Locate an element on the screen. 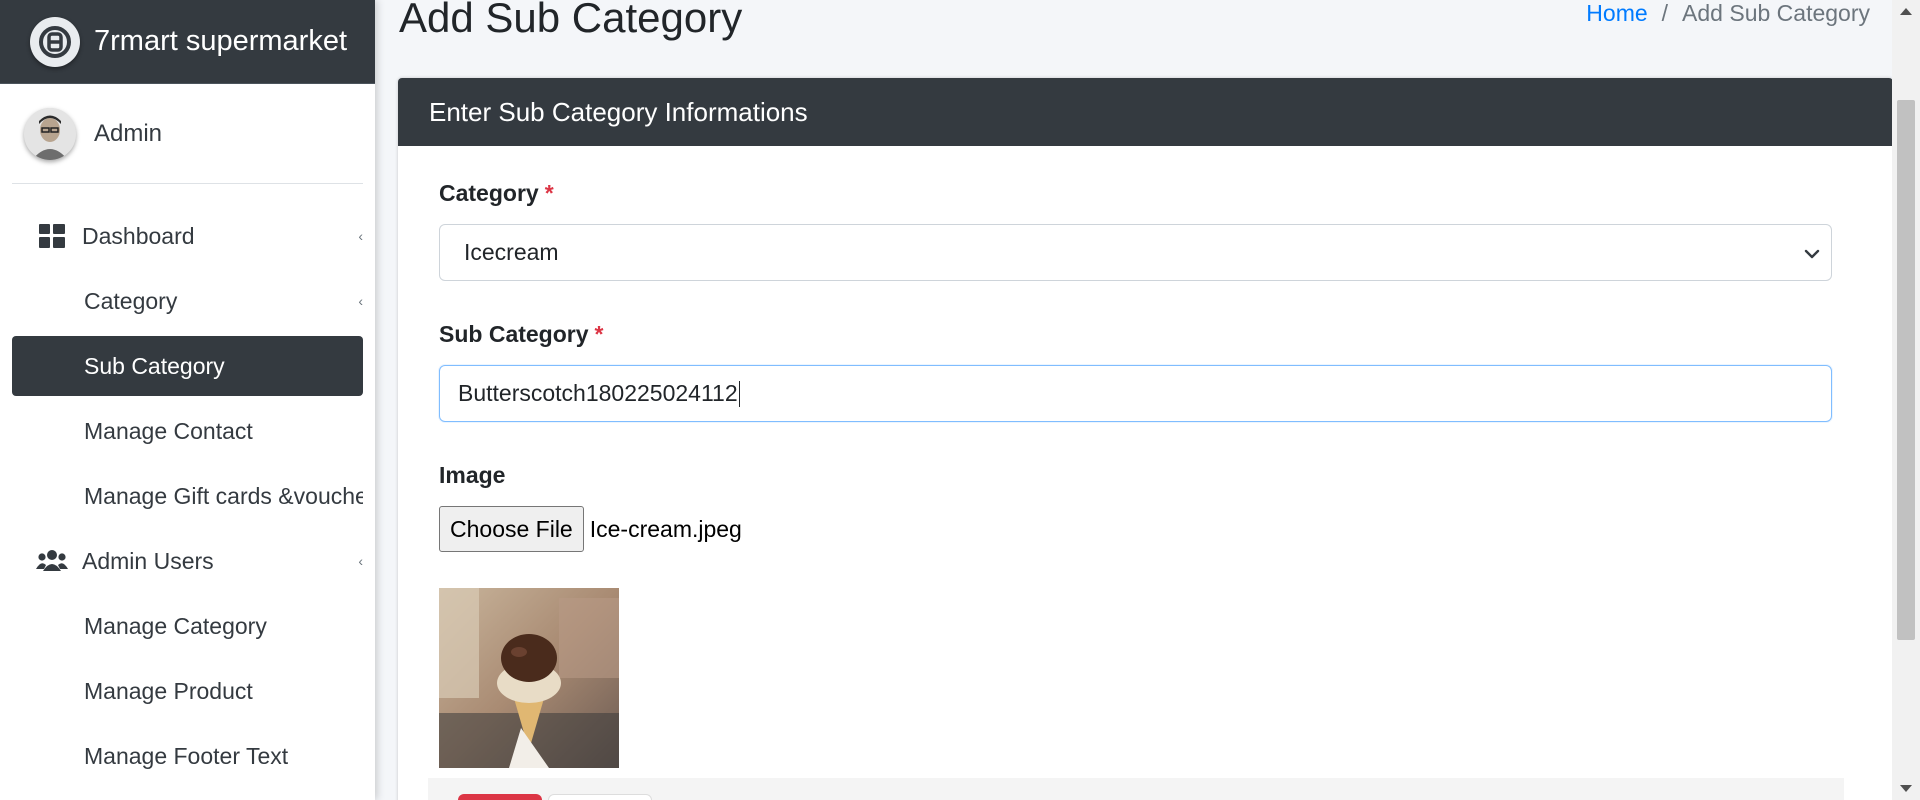 The width and height of the screenshot is (1920, 800). scroll-down-icon is located at coordinates (1906, 788).